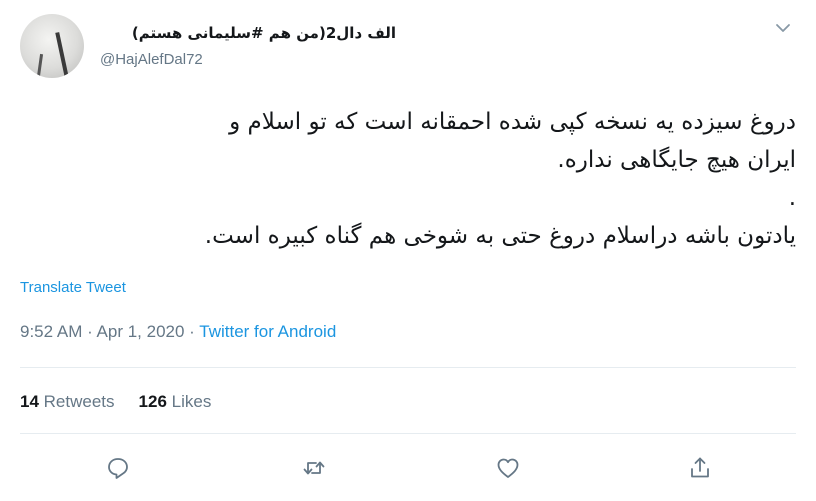 This screenshot has width=816, height=501. I want to click on tweet-time: 9:52 AM, so click(51, 331).